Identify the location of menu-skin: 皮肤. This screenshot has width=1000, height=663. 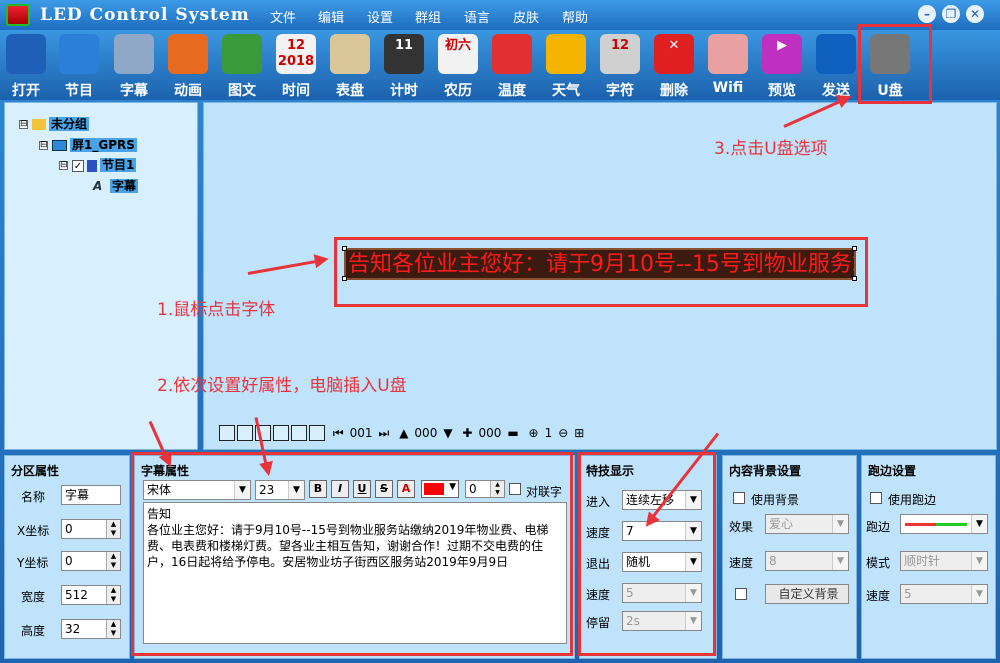
(526, 16).